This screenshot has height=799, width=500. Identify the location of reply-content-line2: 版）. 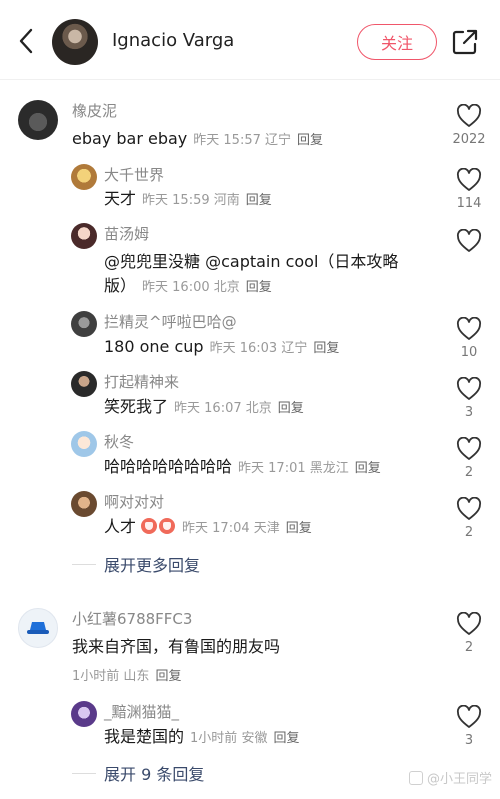
(120, 285).